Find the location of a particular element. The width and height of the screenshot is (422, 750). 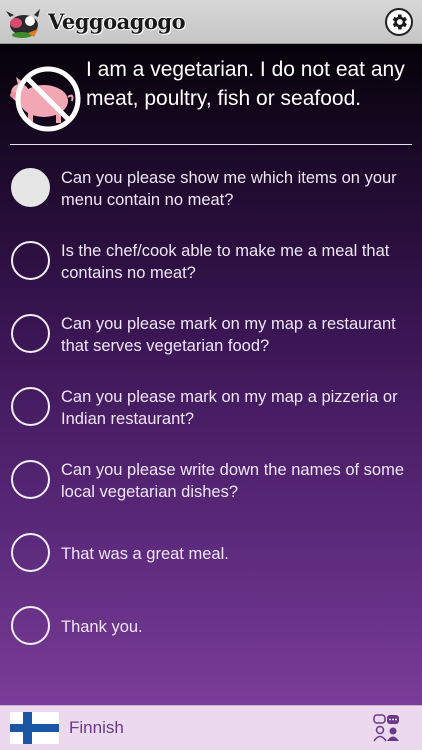

no-pig-icon is located at coordinates (44, 98).